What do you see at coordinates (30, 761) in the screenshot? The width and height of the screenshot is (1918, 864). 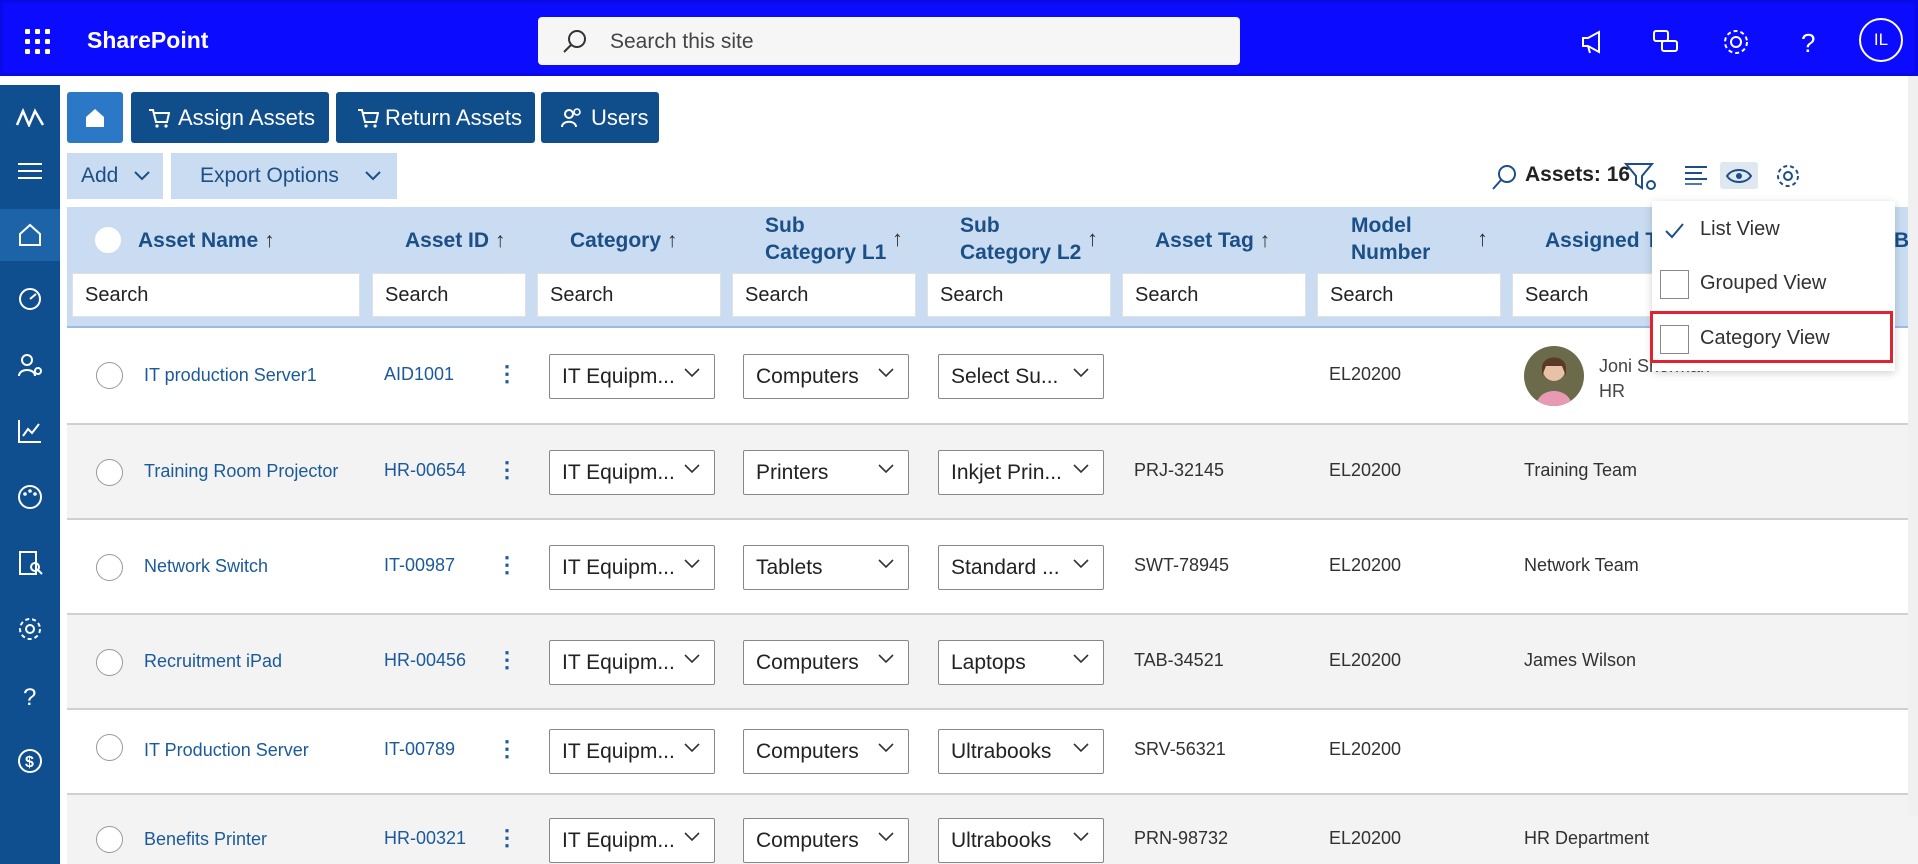 I see `billing-icon: $` at bounding box center [30, 761].